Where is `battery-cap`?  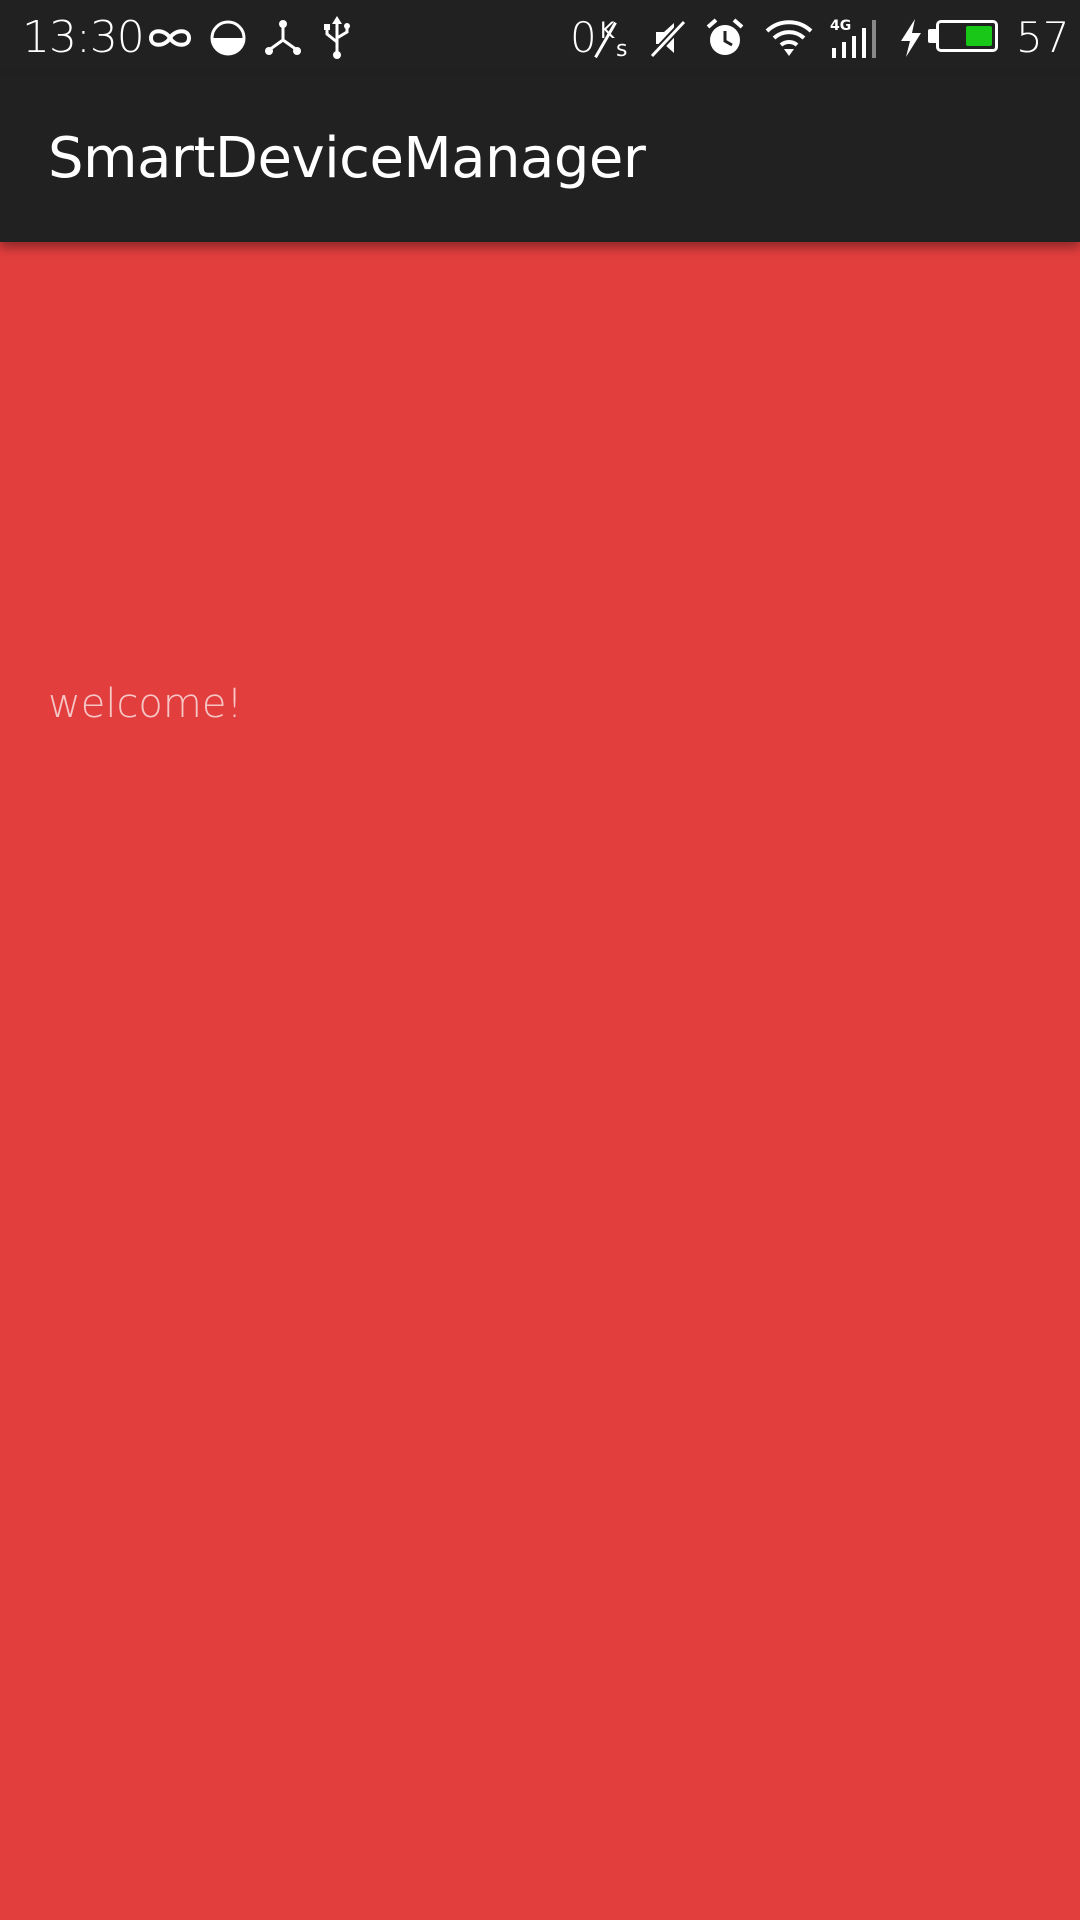 battery-cap is located at coordinates (932, 36).